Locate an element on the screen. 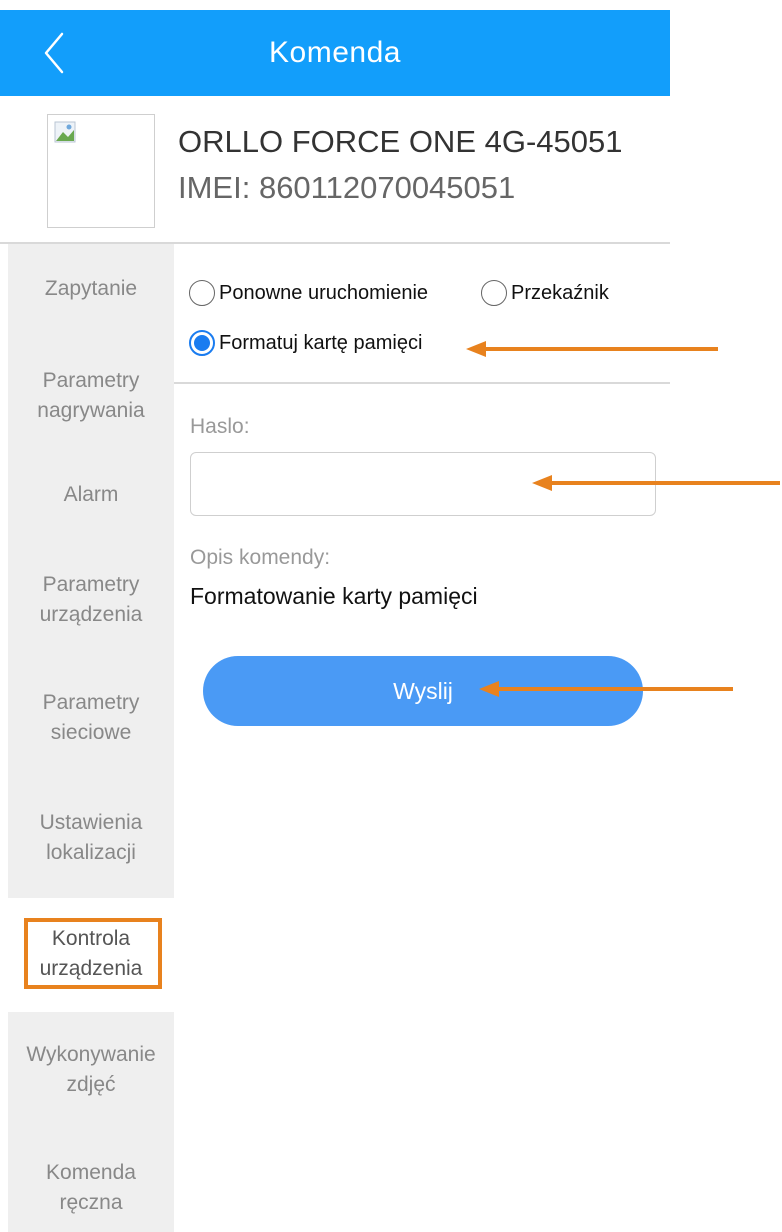  radio-przekaznik: Przekaźnik is located at coordinates (545, 293).